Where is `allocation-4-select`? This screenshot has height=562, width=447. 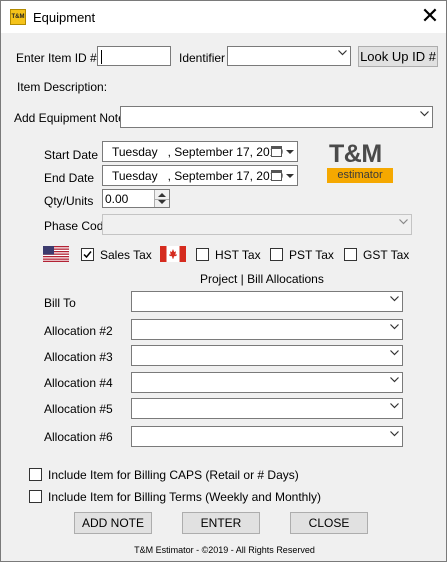
allocation-4-select is located at coordinates (267, 382).